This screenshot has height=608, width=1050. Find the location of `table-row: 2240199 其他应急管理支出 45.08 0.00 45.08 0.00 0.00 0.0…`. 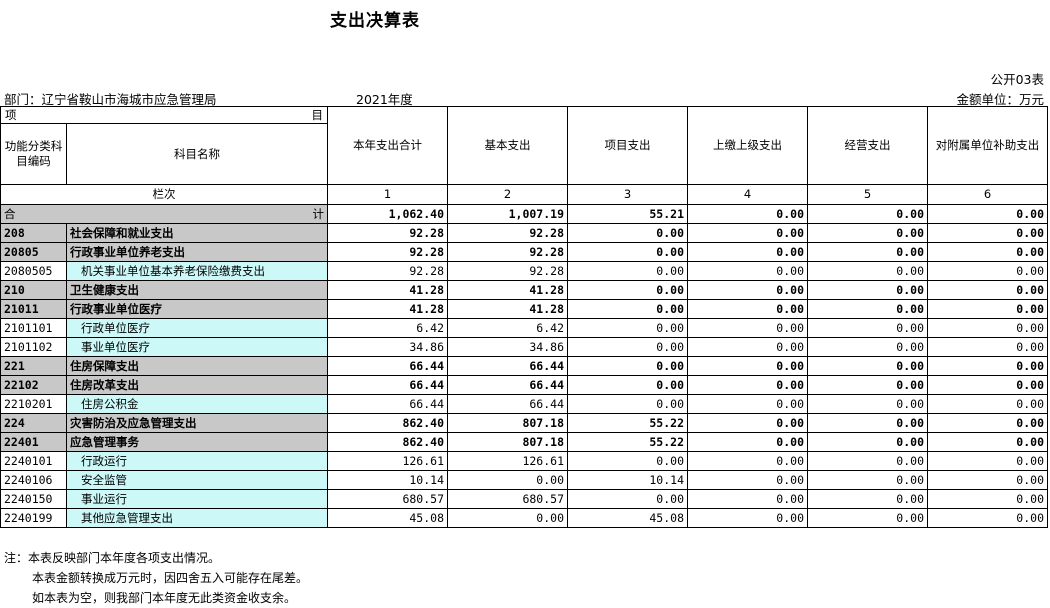

table-row: 2240199 其他应急管理支出 45.08 0.00 45.08 0.00 0.00 0.0… is located at coordinates (524, 518).